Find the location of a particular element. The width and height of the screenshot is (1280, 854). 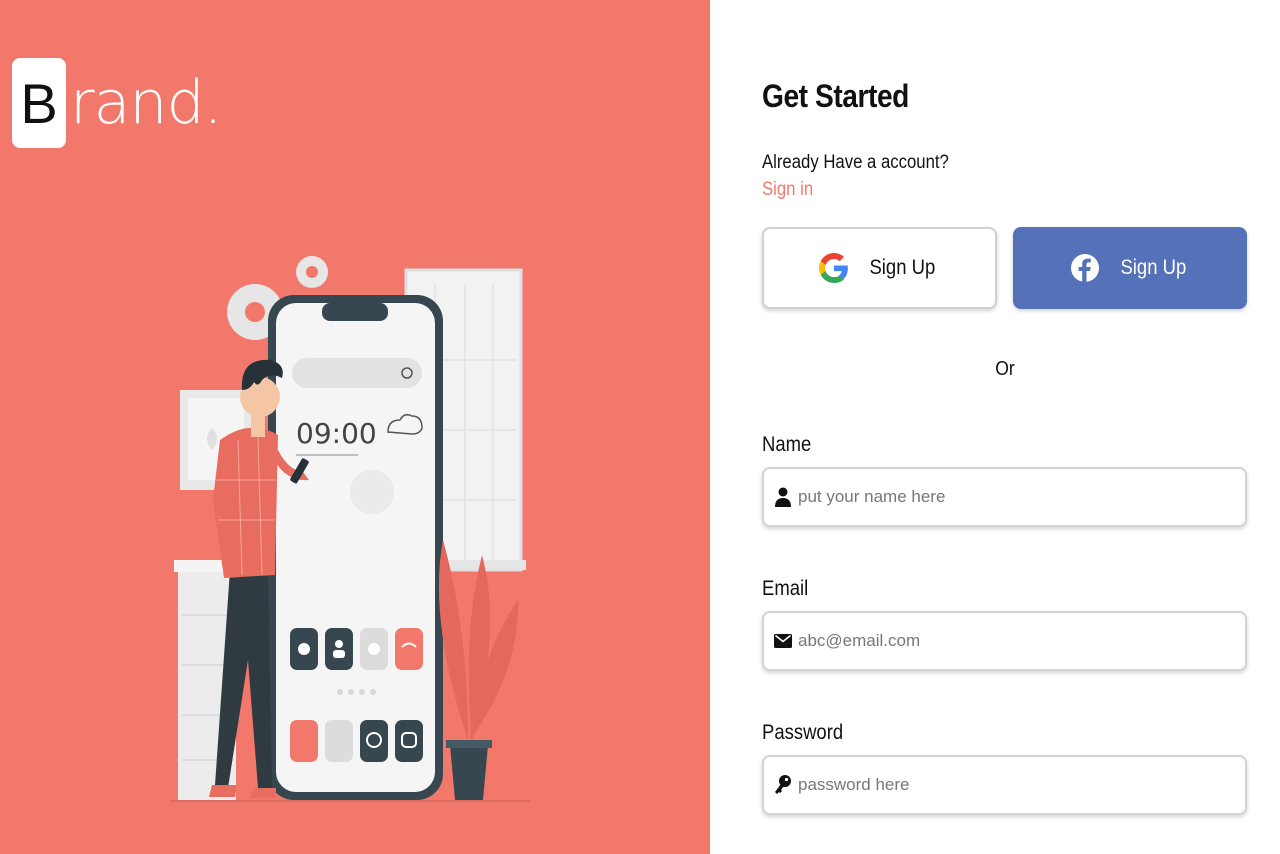

key-icon is located at coordinates (783, 785).